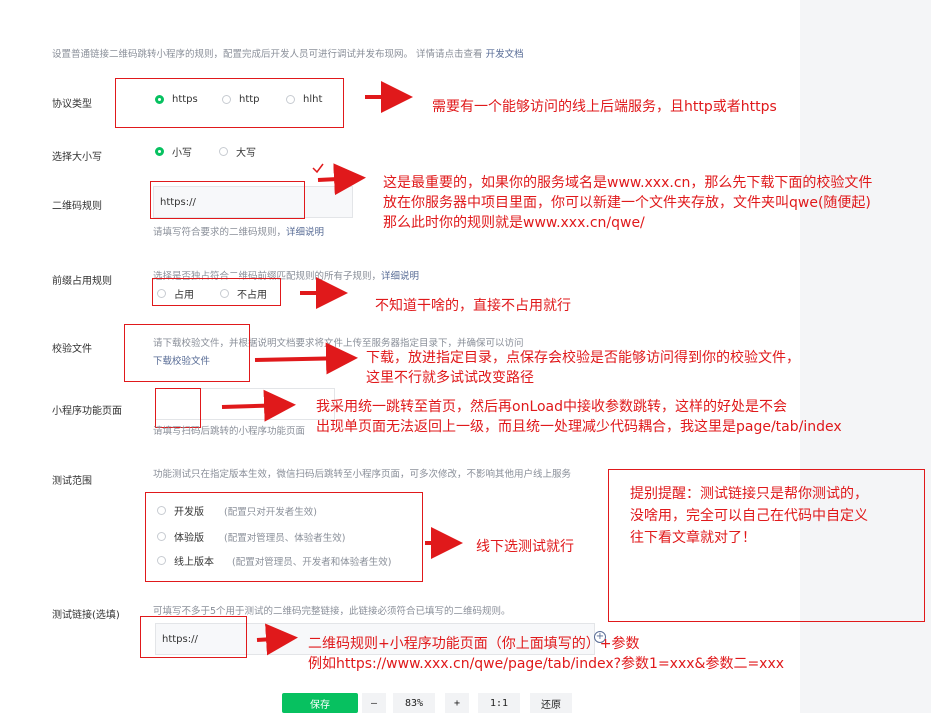  Describe the element at coordinates (473, 306) in the screenshot. I see `note-prefix: 不知道干啥的，直接不占用就行` at that location.